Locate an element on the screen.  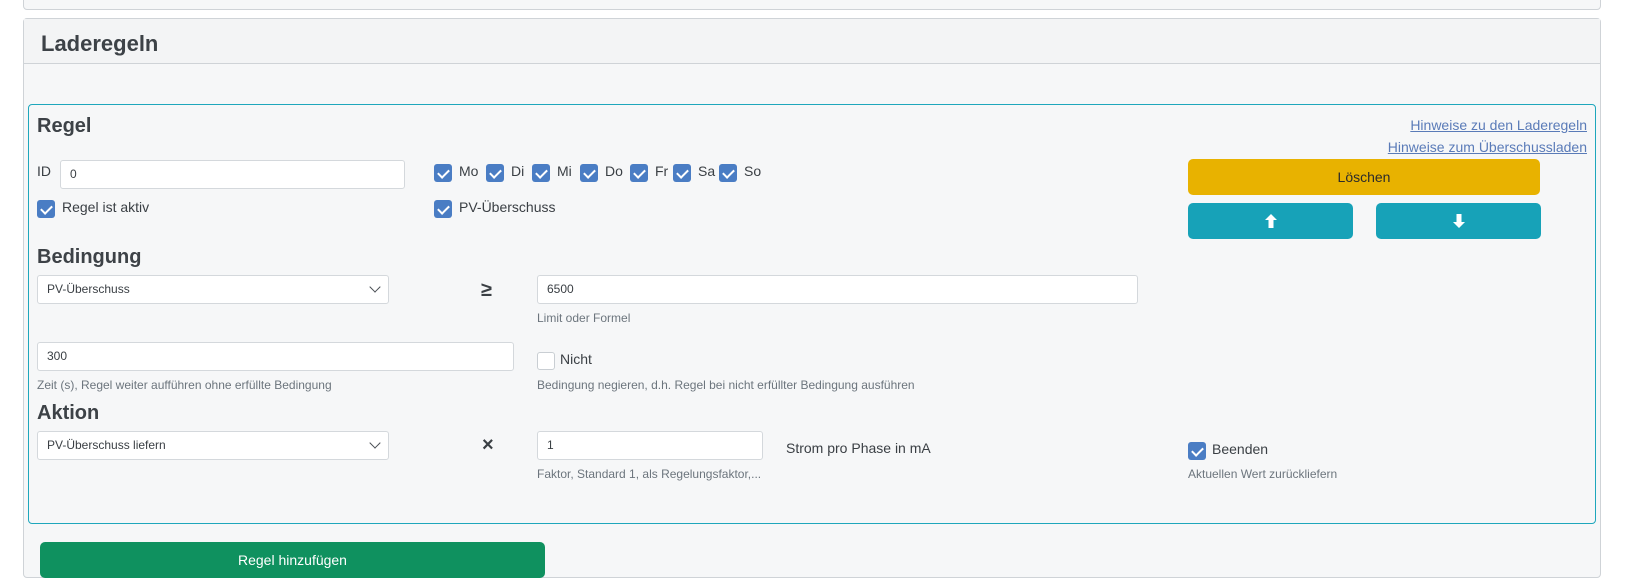
action-select: PV-Überschuss liefern is located at coordinates (213, 445).